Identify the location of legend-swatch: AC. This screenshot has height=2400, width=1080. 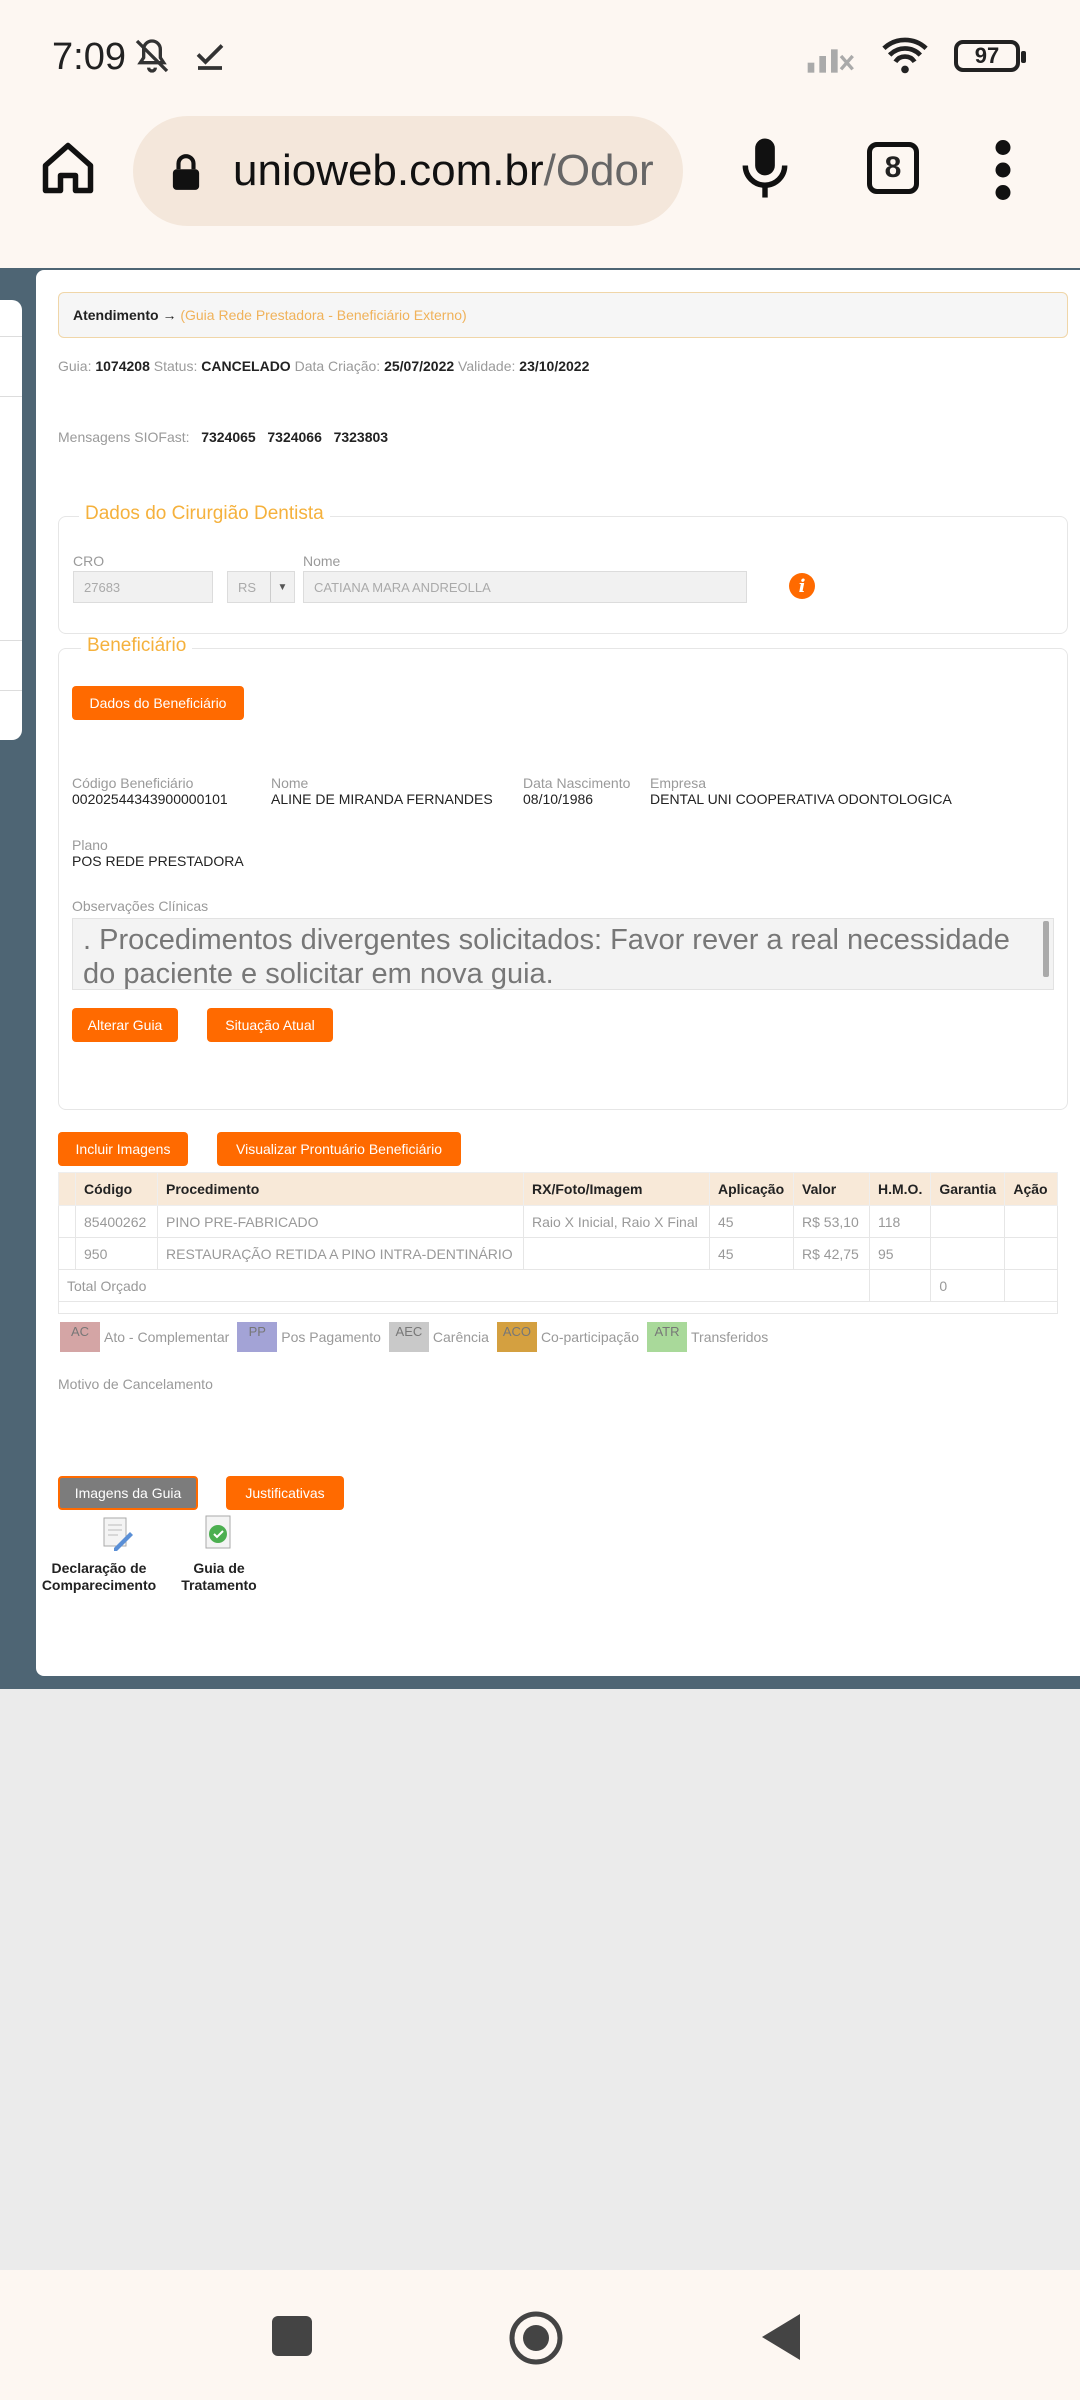
(80, 1337).